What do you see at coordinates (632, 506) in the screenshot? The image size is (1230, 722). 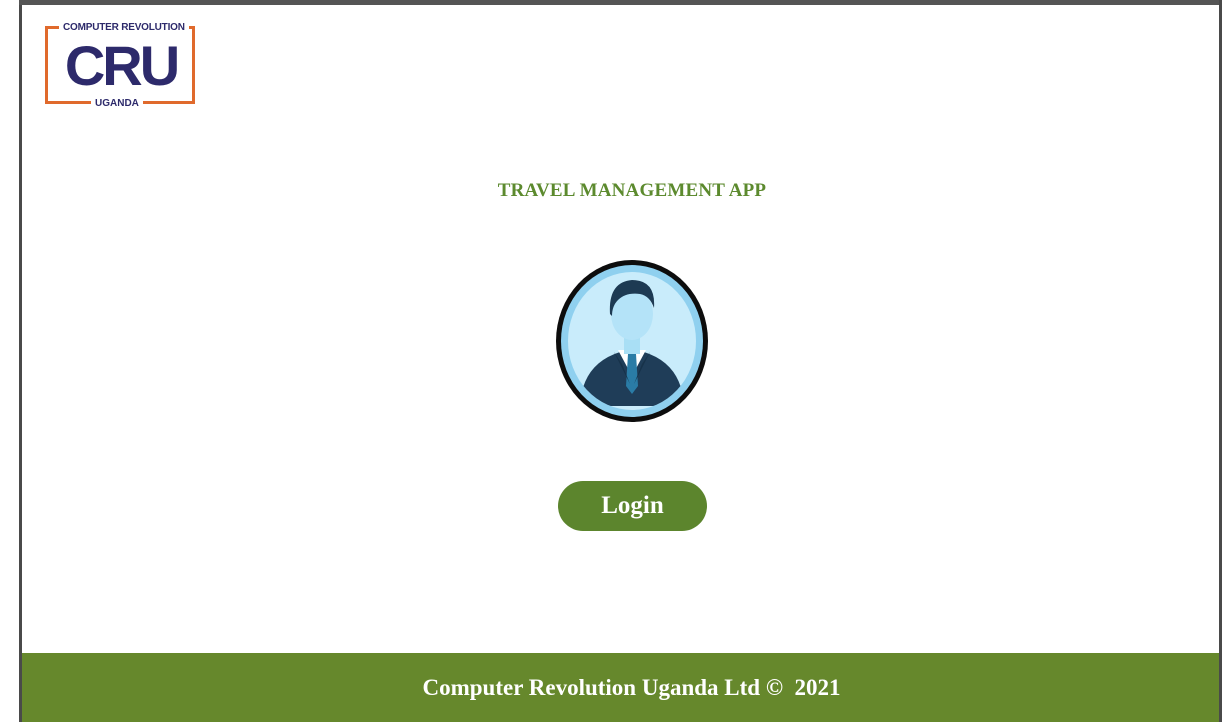 I see `login-button: Login` at bounding box center [632, 506].